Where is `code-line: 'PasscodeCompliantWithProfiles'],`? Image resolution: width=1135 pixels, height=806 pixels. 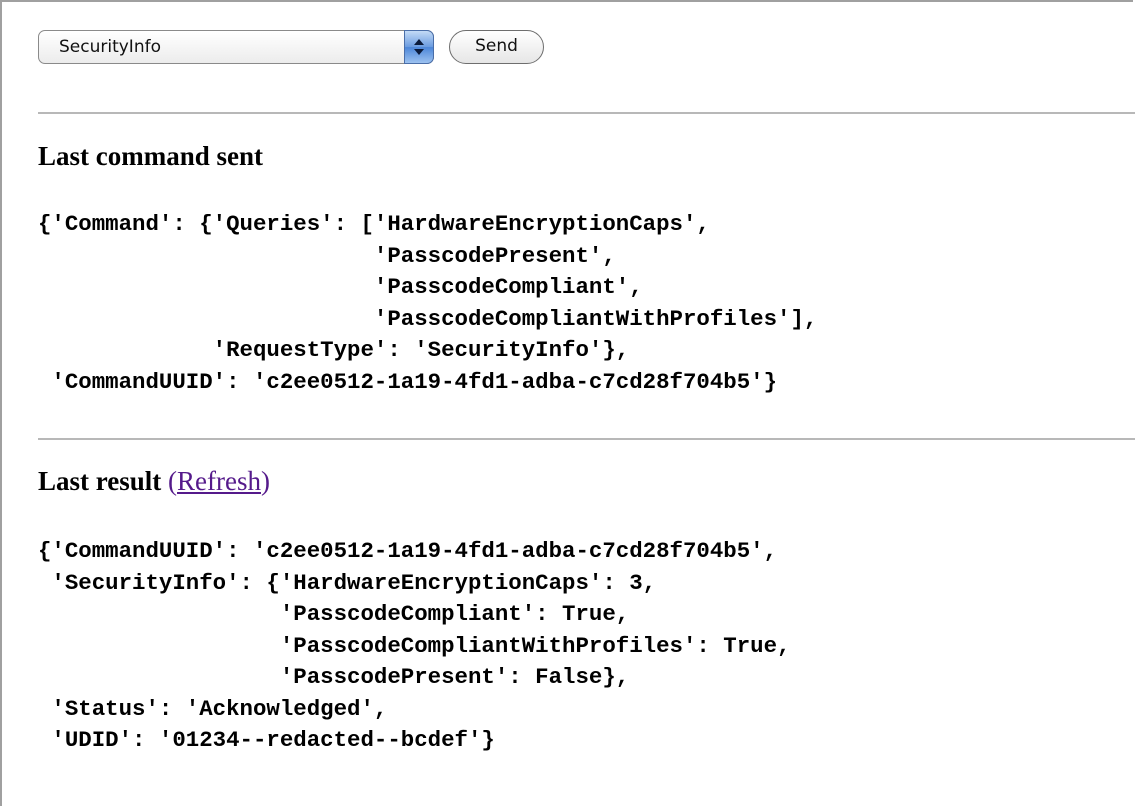 code-line: 'PasscodeCompliantWithProfiles'], is located at coordinates (428, 318).